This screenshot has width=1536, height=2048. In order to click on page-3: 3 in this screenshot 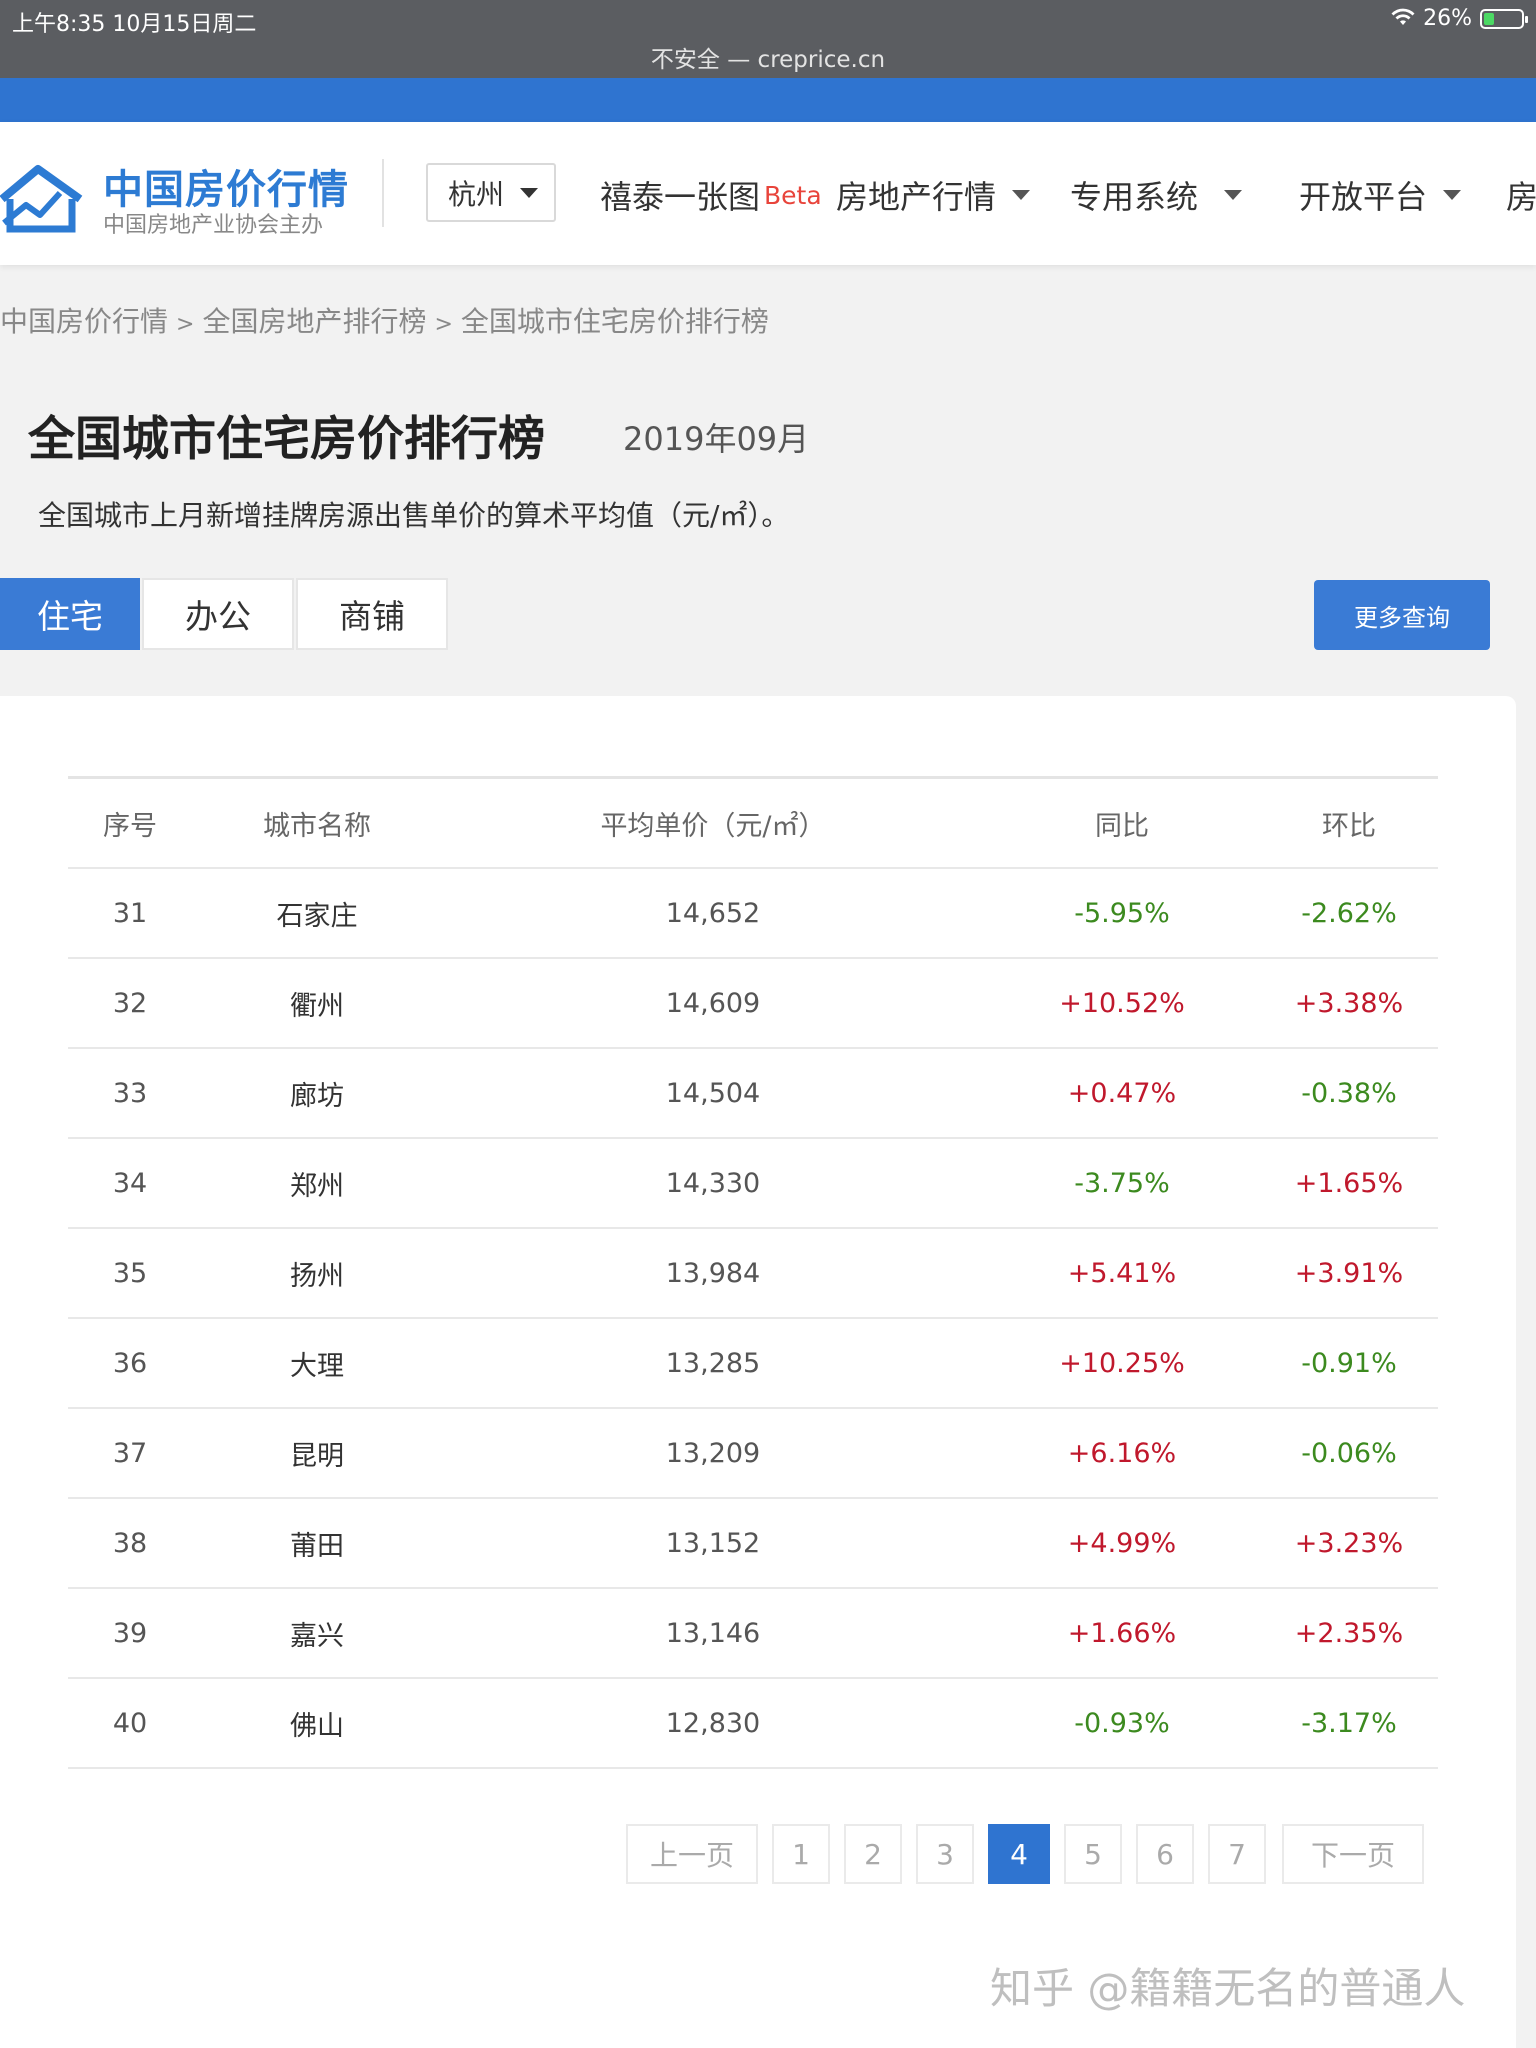, I will do `click(945, 1854)`.